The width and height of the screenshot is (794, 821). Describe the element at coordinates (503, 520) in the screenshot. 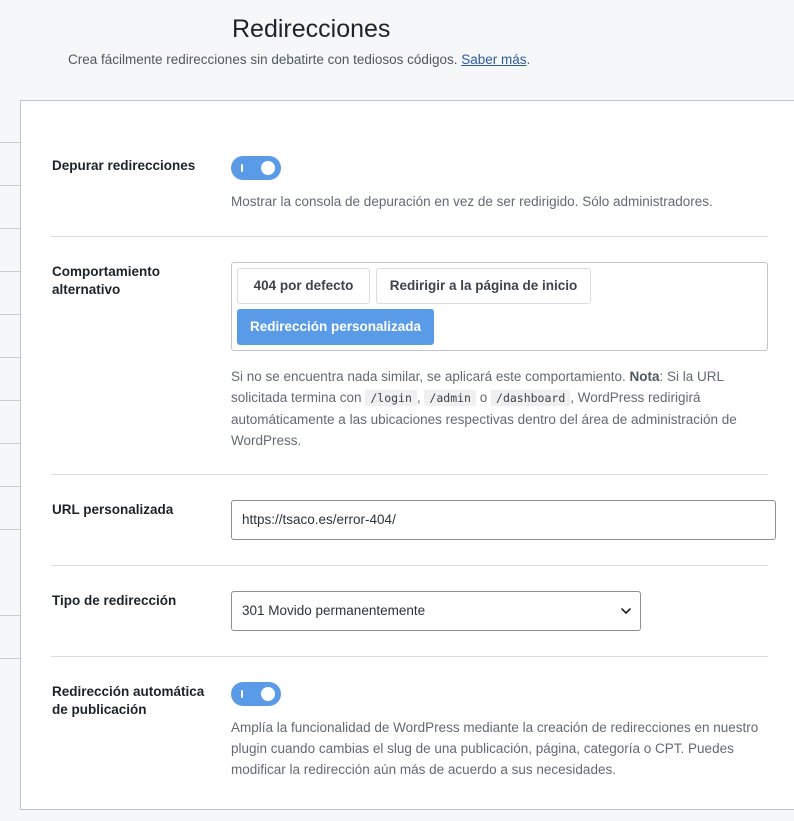

I see `custom-url-input: https://tsaco.es/error-404/` at that location.